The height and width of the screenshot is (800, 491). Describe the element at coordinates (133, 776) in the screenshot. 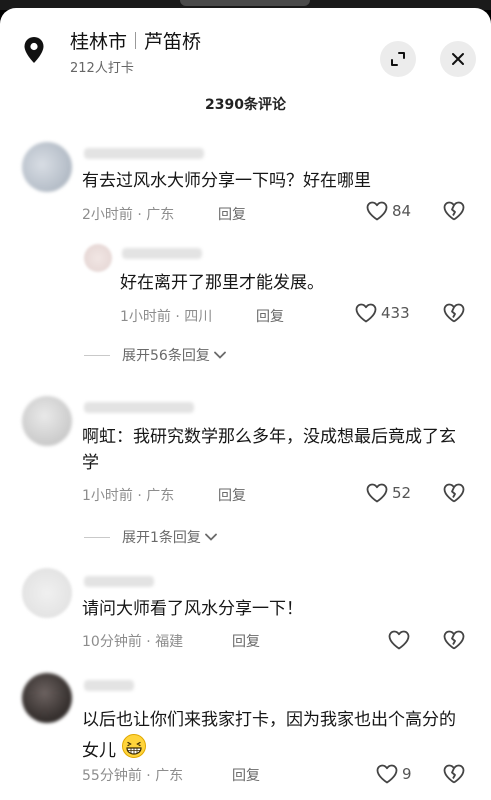

I see `comment-meta: 55分钟前 · 广东` at that location.